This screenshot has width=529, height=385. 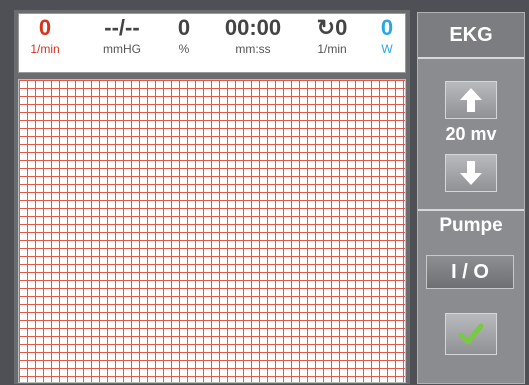 What do you see at coordinates (184, 27) in the screenshot?
I see `oxygen-value: 0` at bounding box center [184, 27].